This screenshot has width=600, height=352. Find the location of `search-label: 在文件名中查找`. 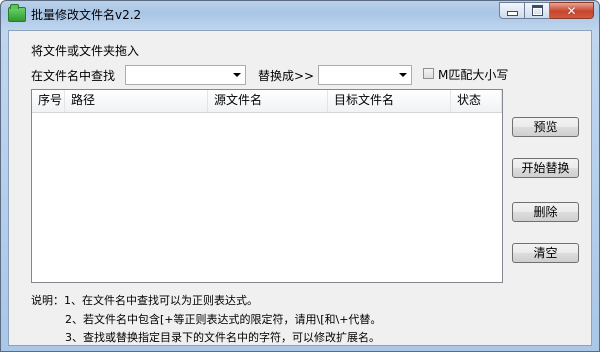

search-label: 在文件名中查找 is located at coordinates (73, 76).